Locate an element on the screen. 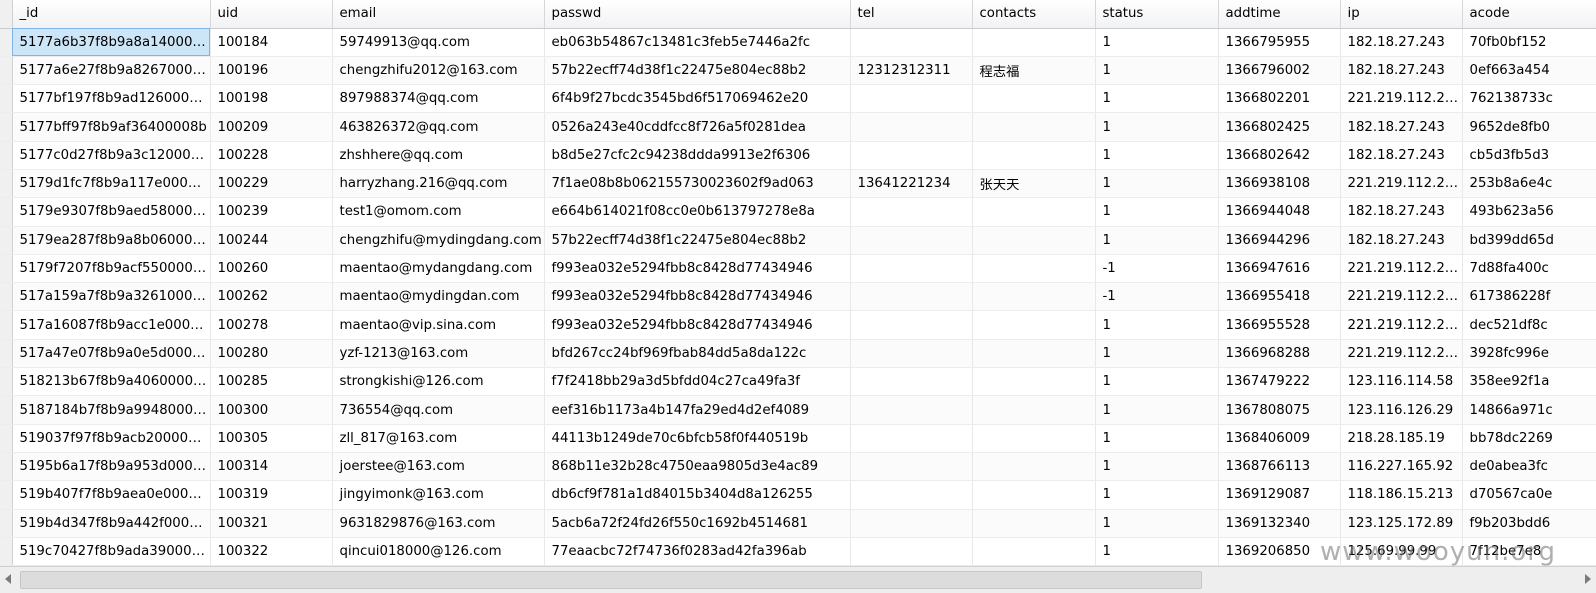 This screenshot has height=593, width=1596. cell-id: 5177a6e27f8b9a8267000046 is located at coordinates (111, 71).